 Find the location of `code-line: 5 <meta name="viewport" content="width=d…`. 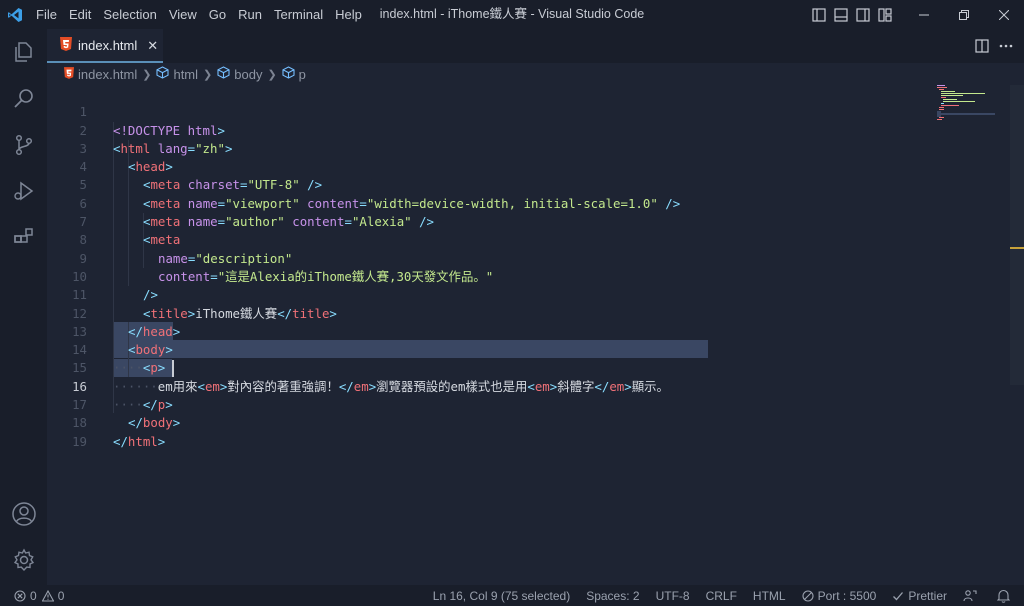

code-line: 5 <meta name="viewport" content="width=d… is located at coordinates (380, 194).